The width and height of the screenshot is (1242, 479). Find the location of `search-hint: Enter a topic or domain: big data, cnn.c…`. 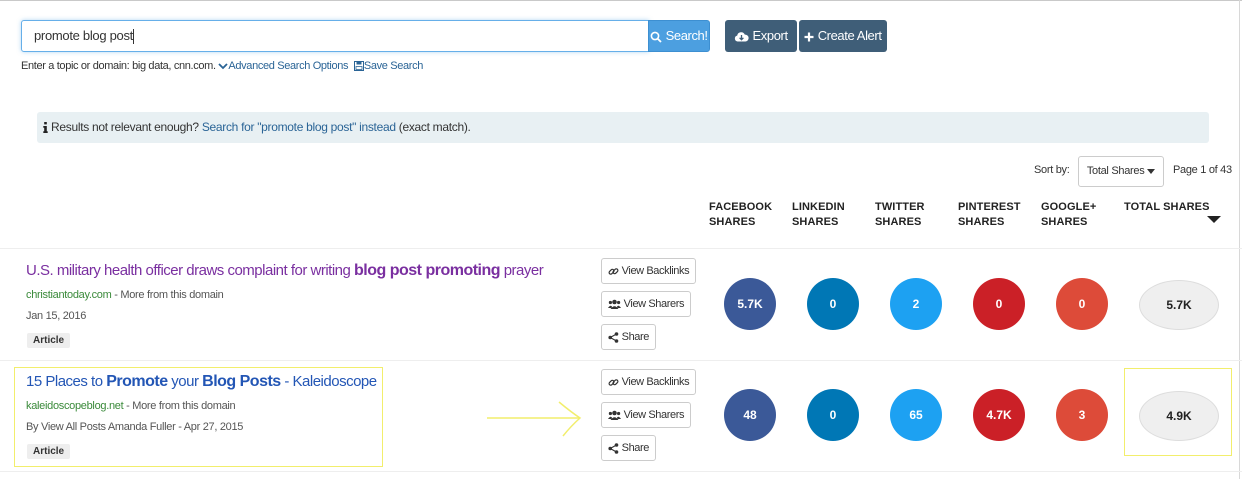

search-hint: Enter a topic or domain: big data, cnn.c… is located at coordinates (222, 66).